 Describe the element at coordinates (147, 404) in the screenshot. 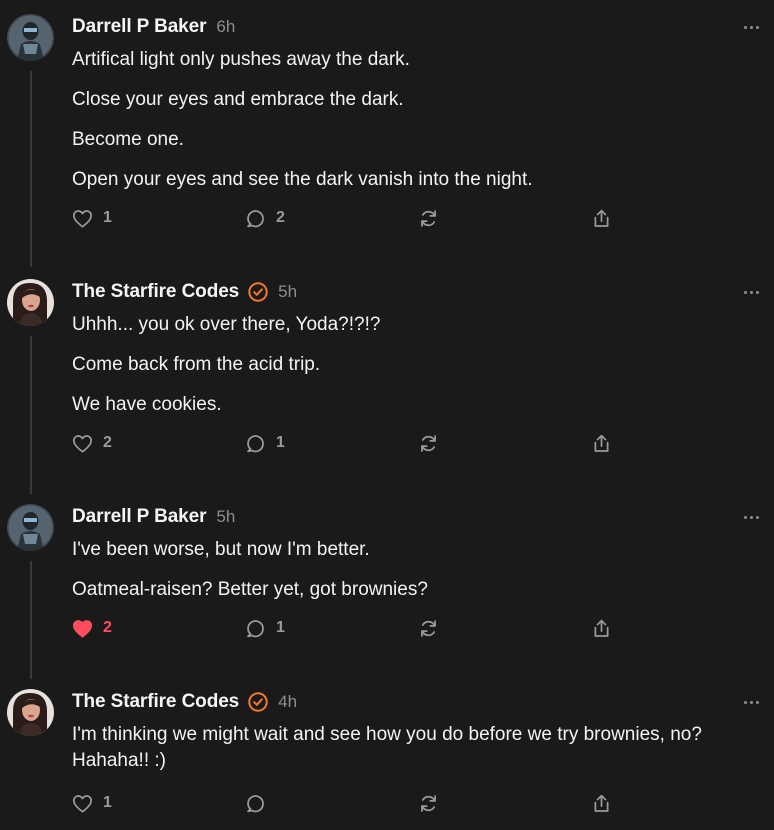

I see `post-text-line: We have cookies.` at that location.